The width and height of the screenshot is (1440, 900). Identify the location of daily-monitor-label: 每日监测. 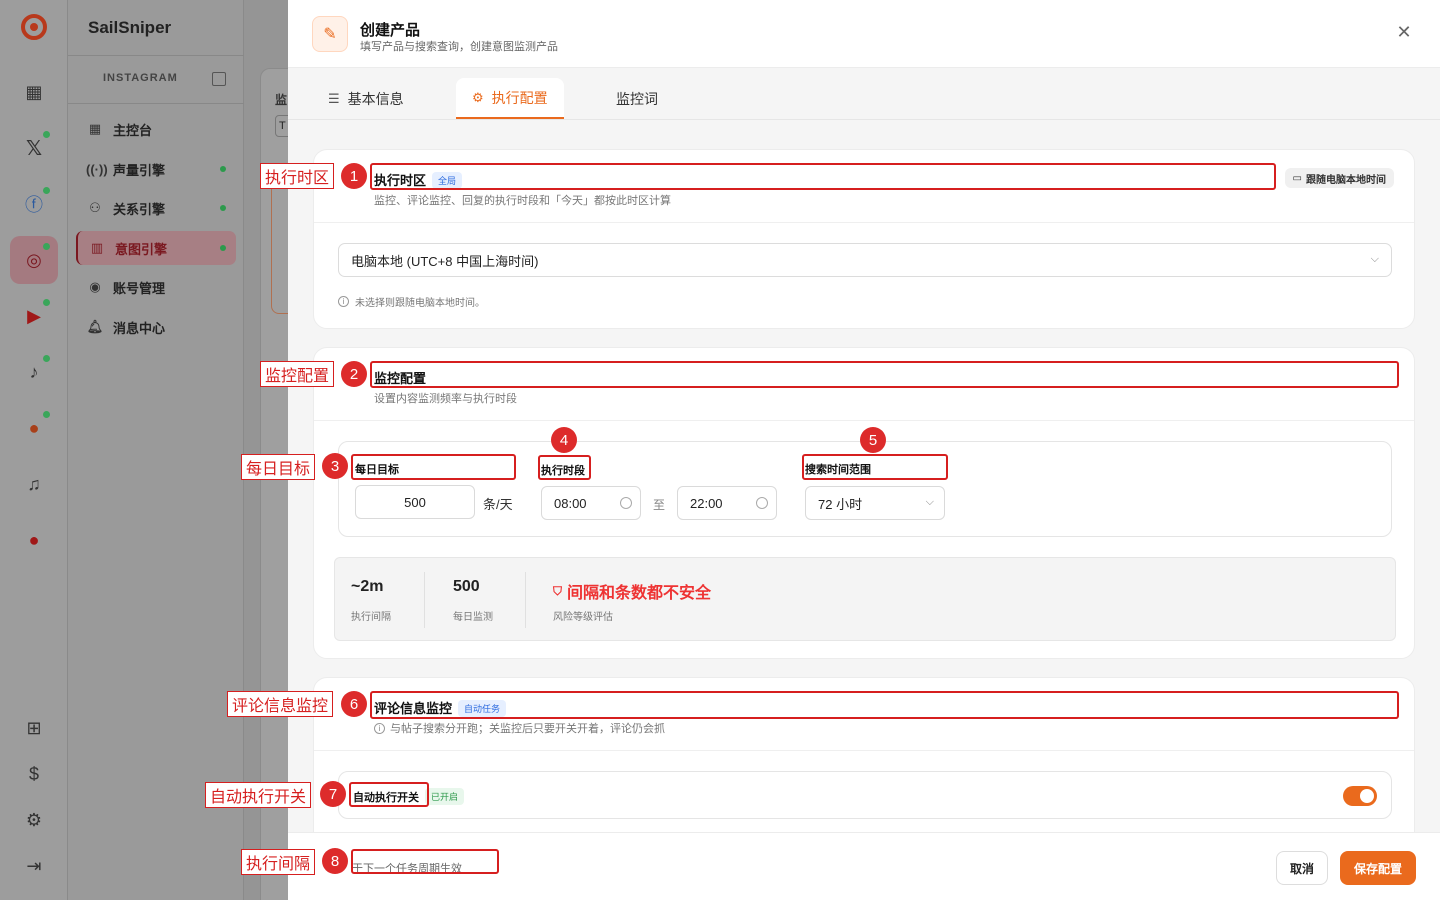
(473, 617).